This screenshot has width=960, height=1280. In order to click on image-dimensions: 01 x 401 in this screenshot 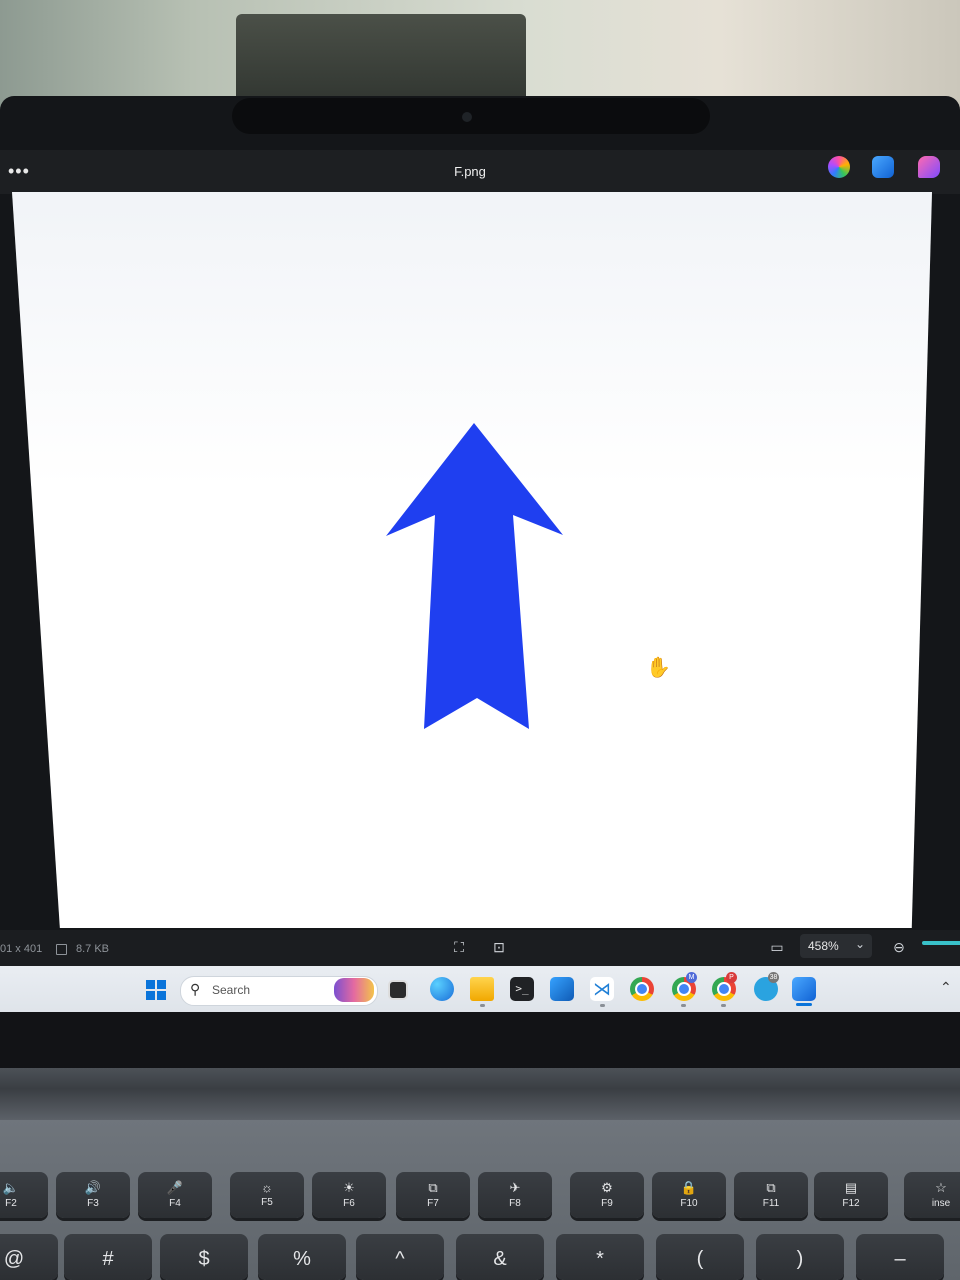, I will do `click(21, 949)`.